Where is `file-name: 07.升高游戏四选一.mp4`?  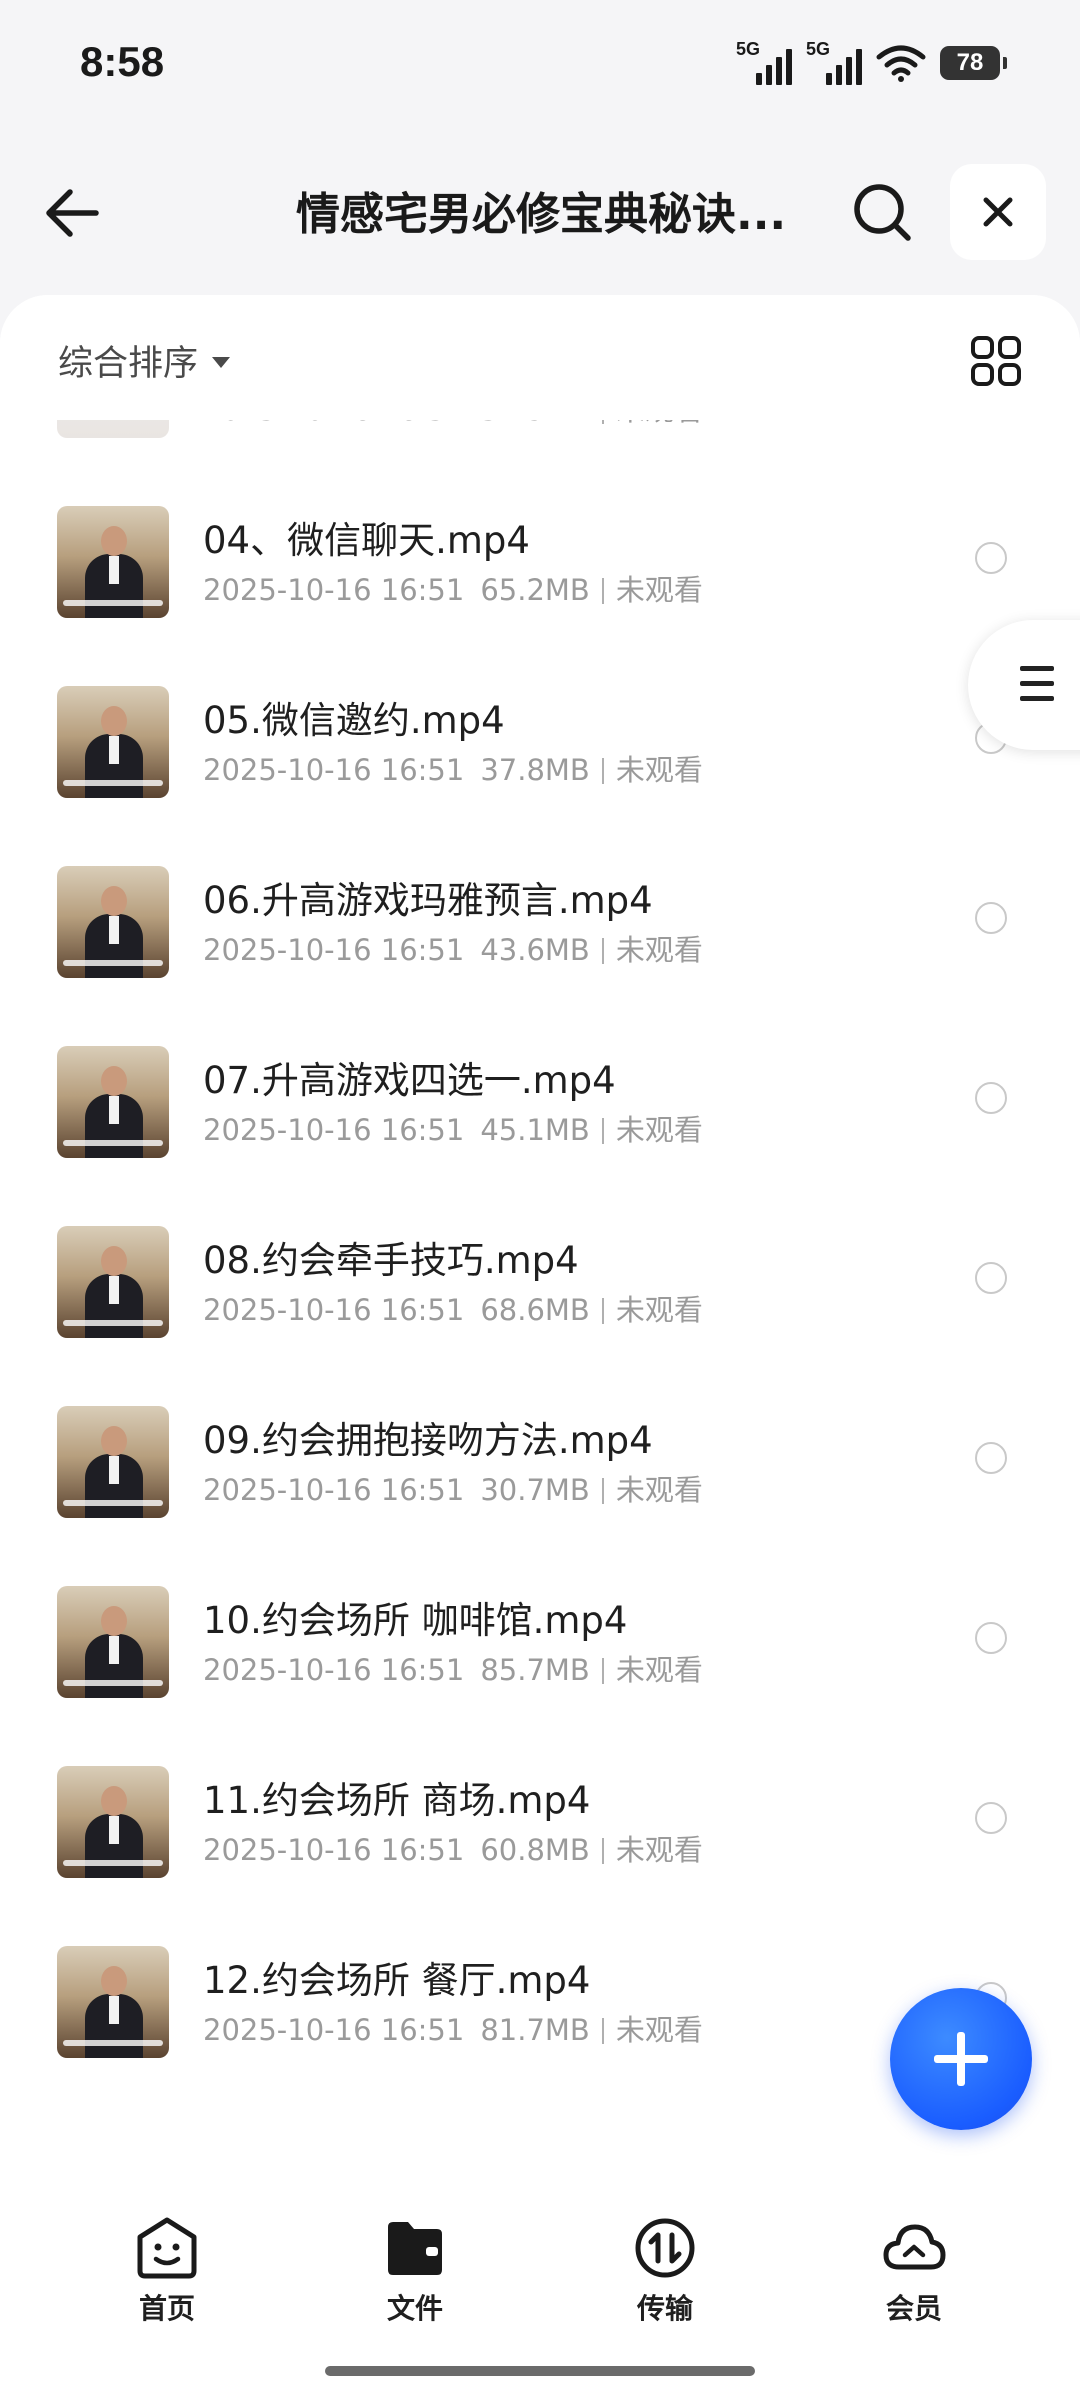 file-name: 07.升高游戏四选一.mp4 is located at coordinates (409, 1080).